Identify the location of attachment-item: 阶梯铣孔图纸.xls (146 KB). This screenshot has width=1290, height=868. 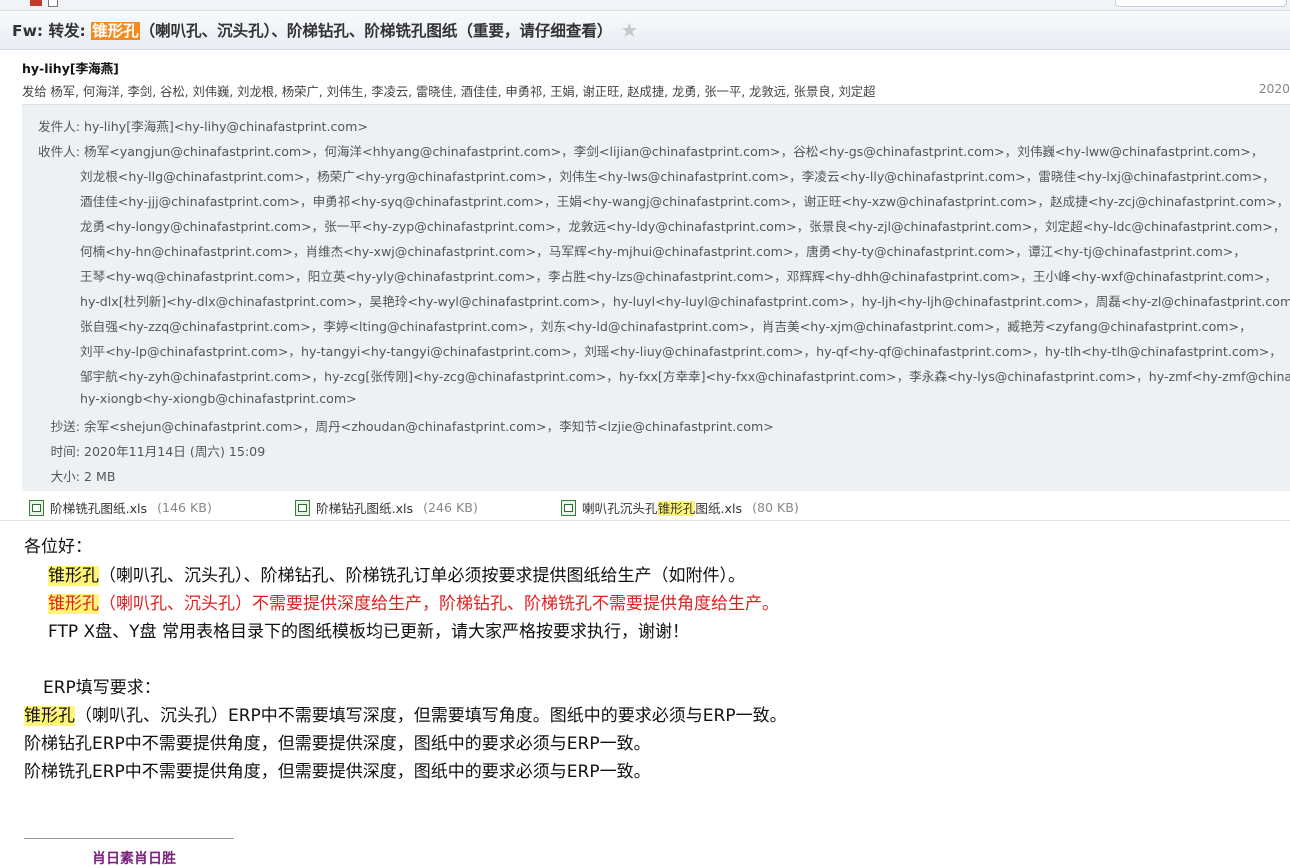
(120, 507).